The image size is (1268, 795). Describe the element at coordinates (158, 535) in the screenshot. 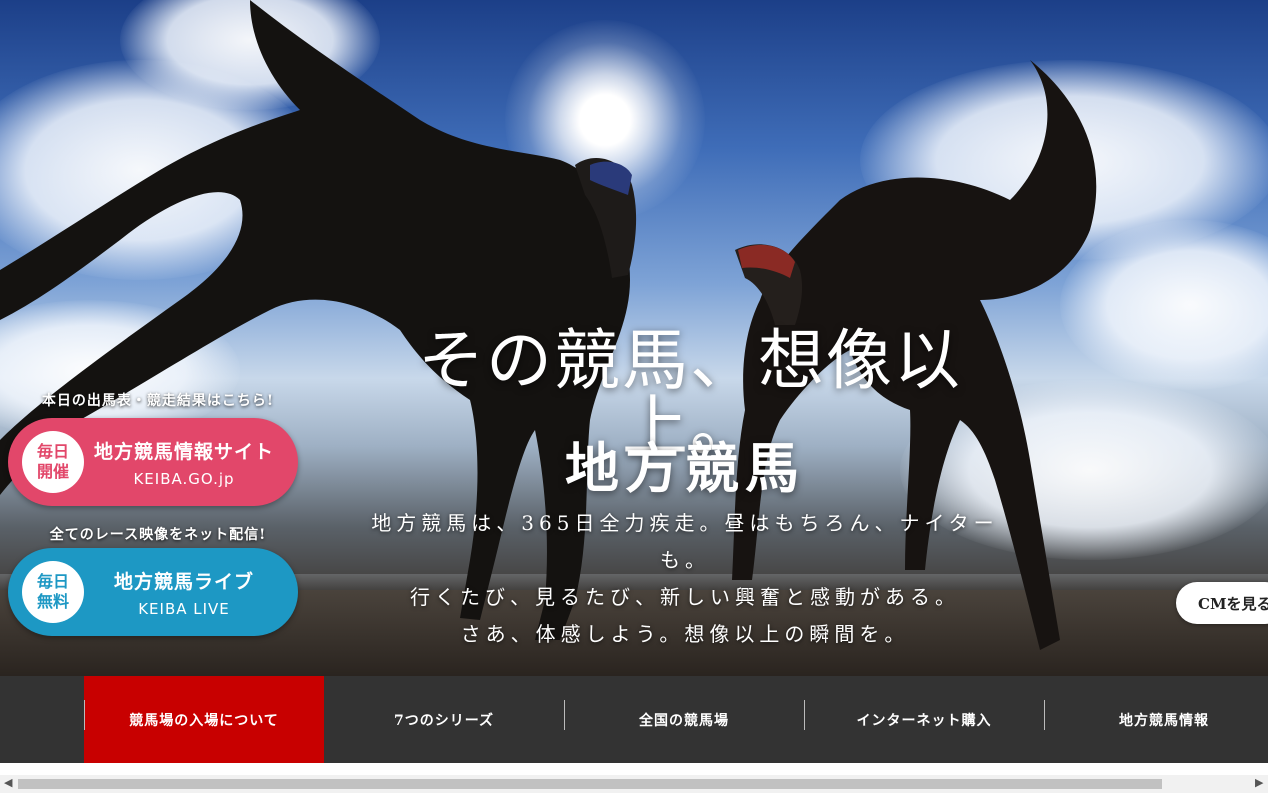

I see `live-banner-caption: 全てのレース映像をネット配信!` at that location.